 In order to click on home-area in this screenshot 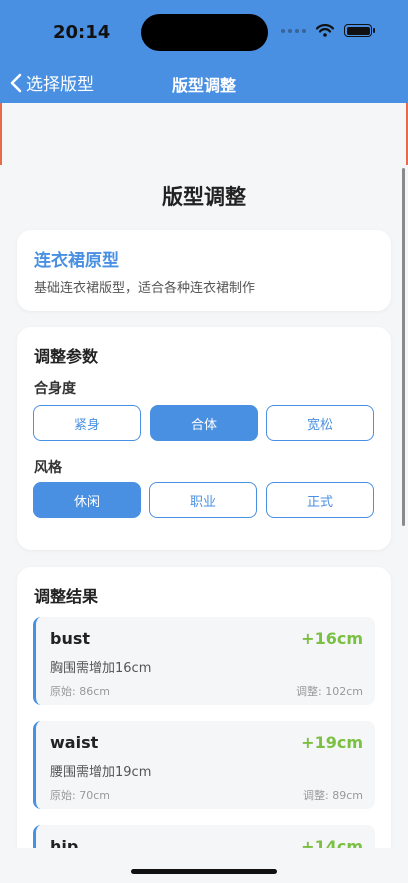, I will do `click(204, 865)`.